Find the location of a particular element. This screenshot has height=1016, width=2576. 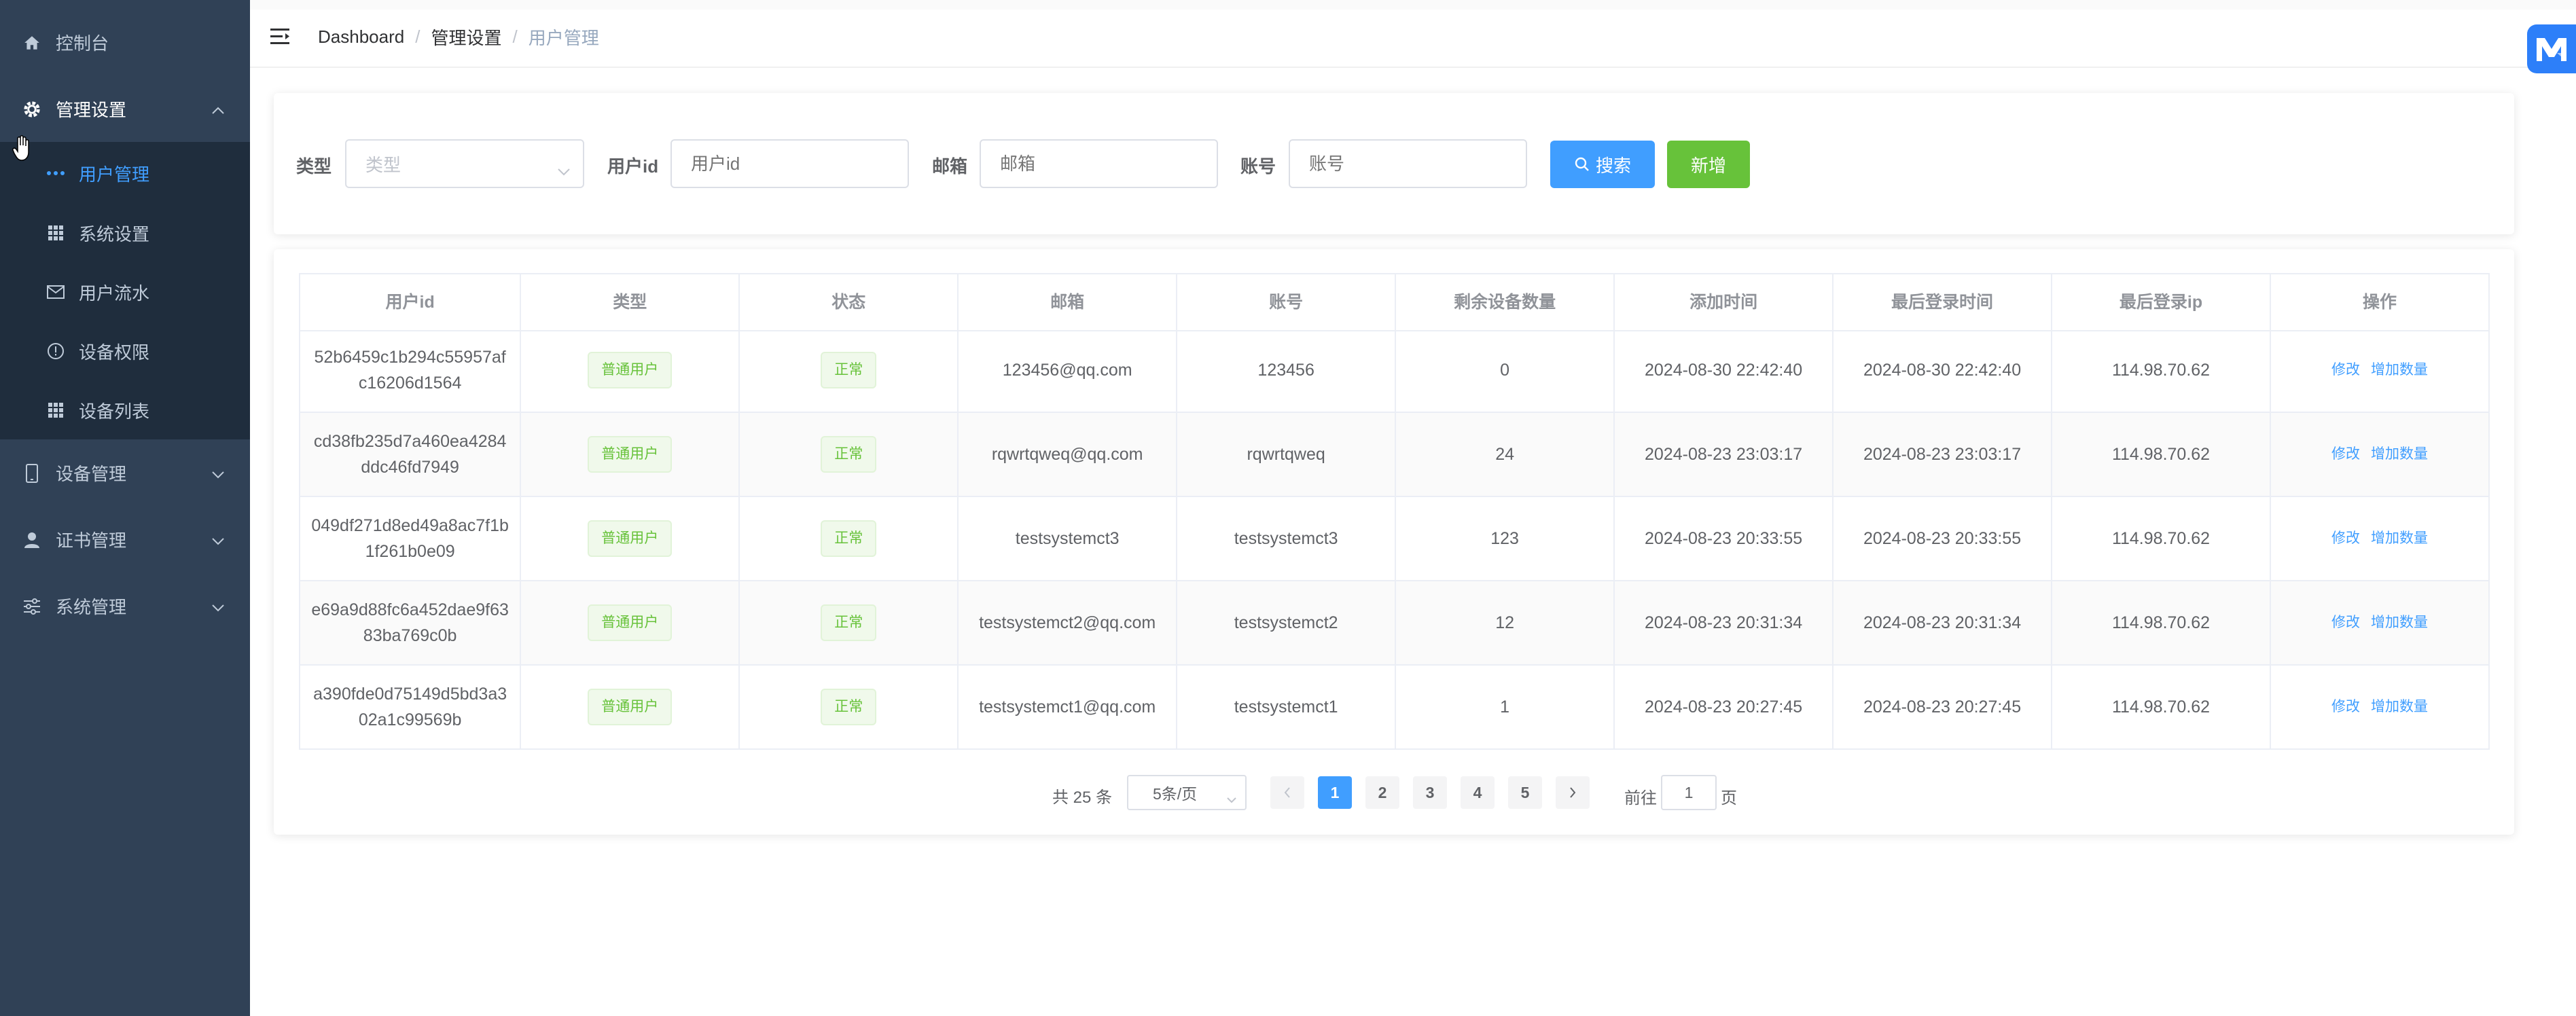

top-navbar: Dashboard / 管理设置 / 用户管理 is located at coordinates (1413, 37).